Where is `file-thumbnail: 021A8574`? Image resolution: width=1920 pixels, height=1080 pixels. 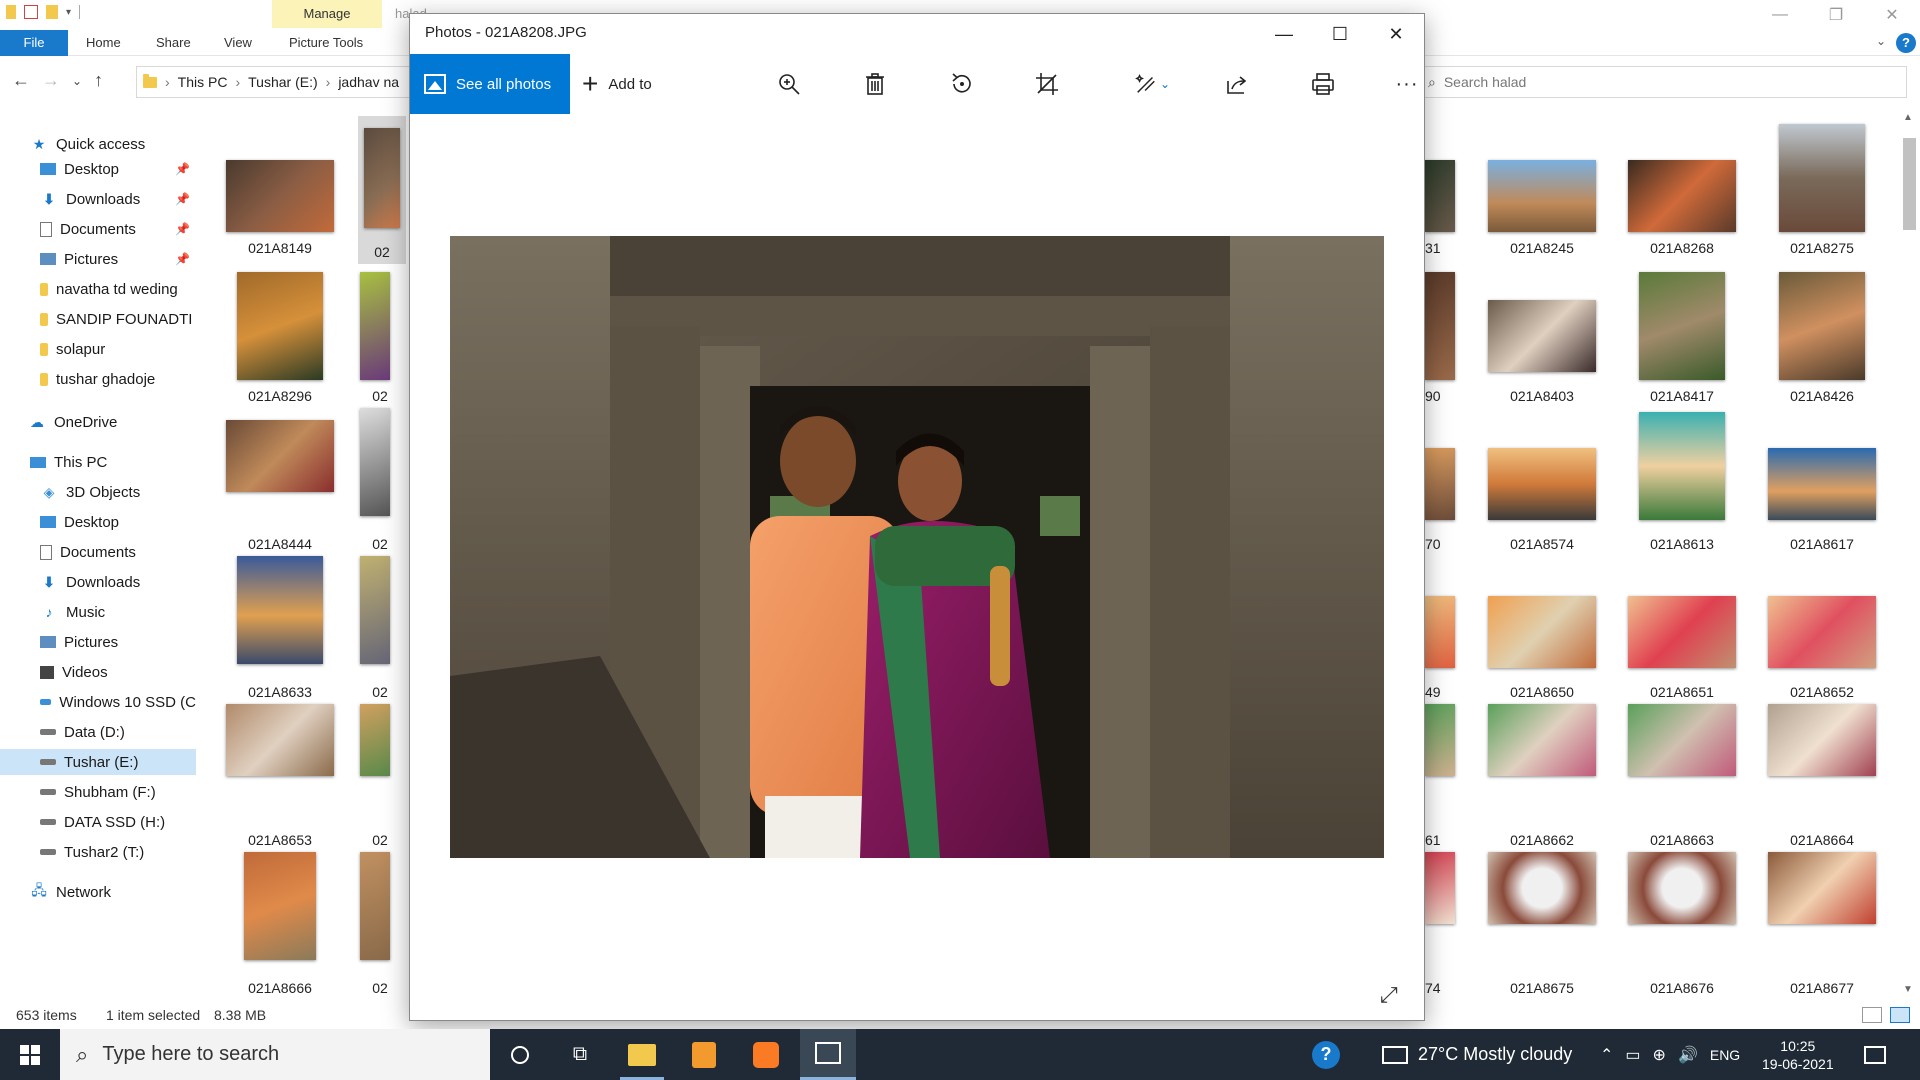
file-thumbnail: 021A8574 is located at coordinates (1542, 480).